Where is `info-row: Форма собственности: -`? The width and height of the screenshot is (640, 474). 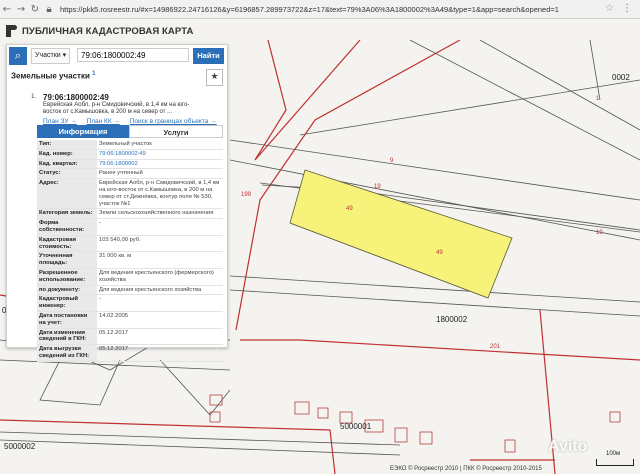 info-row: Форма собственности: - is located at coordinates (130, 227).